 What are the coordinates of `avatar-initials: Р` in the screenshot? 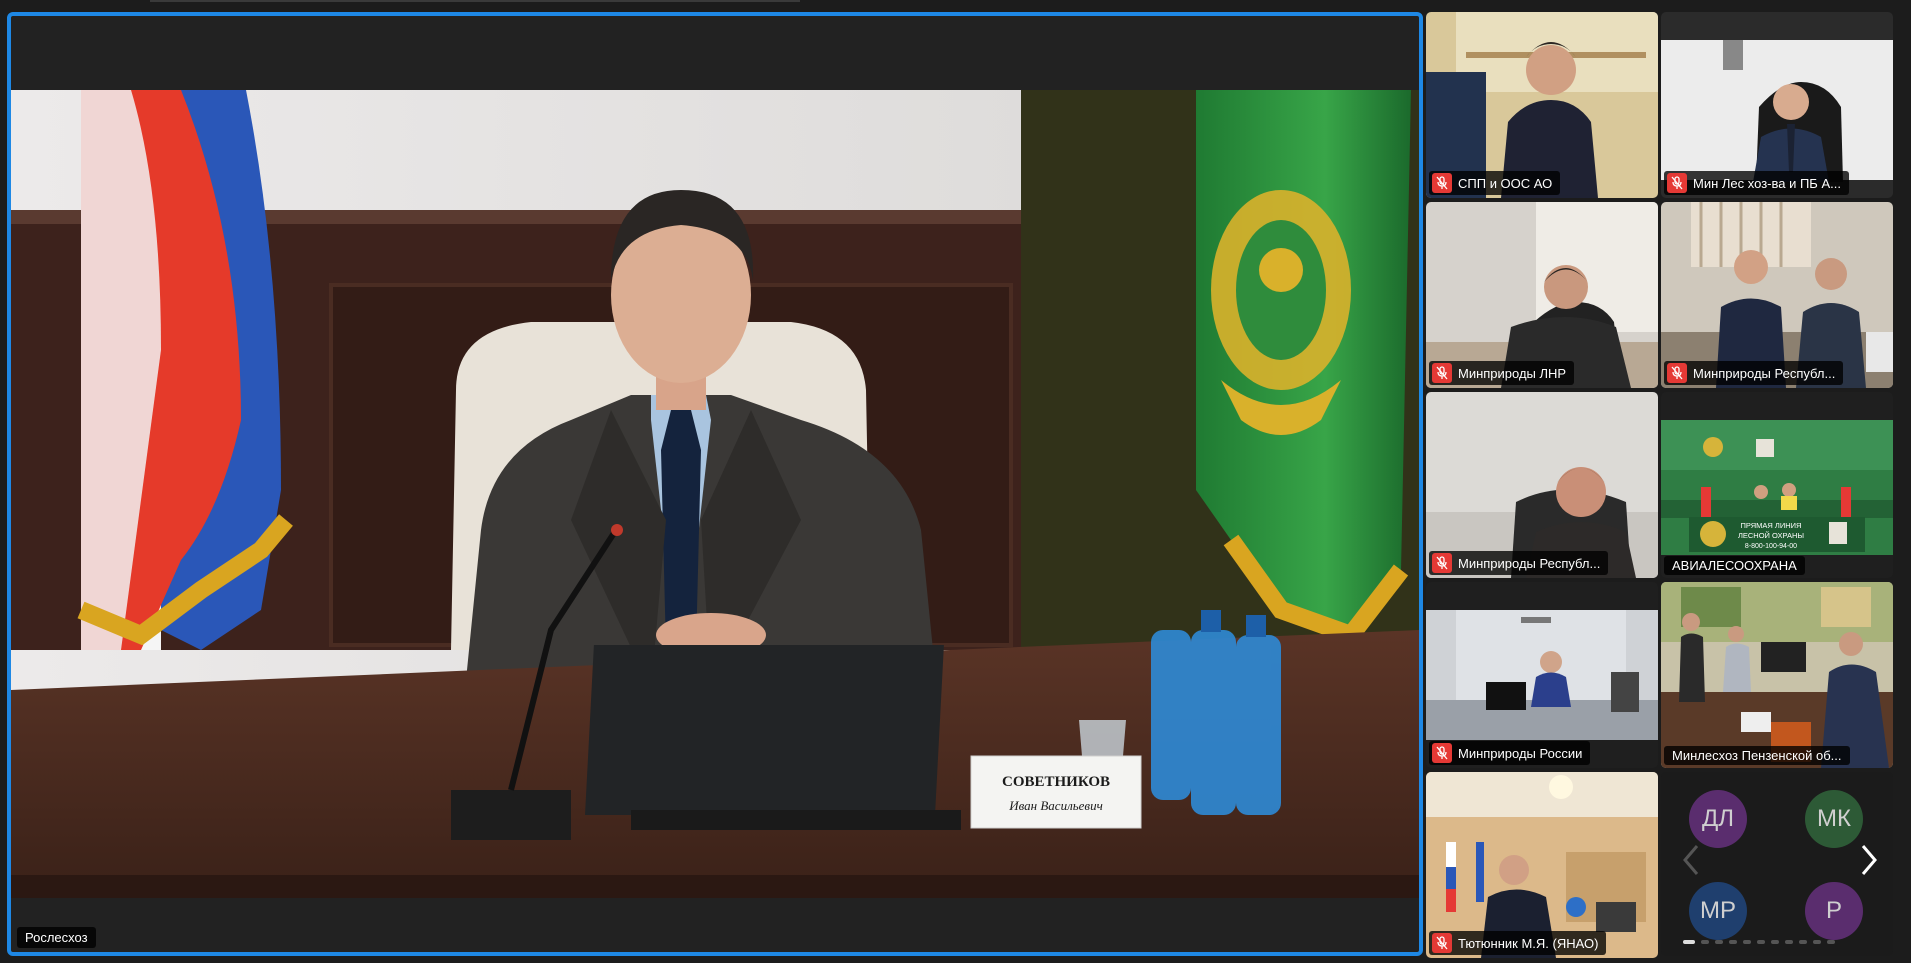 It's located at (1833, 910).